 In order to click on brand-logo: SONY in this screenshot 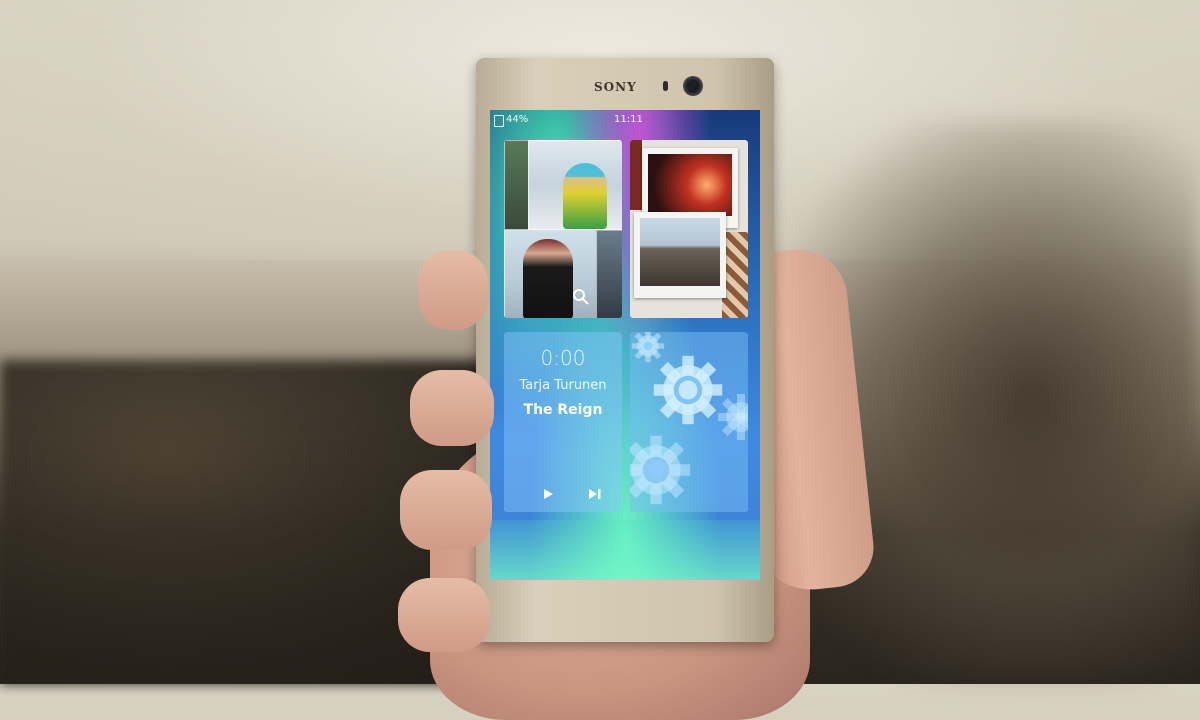, I will do `click(615, 87)`.